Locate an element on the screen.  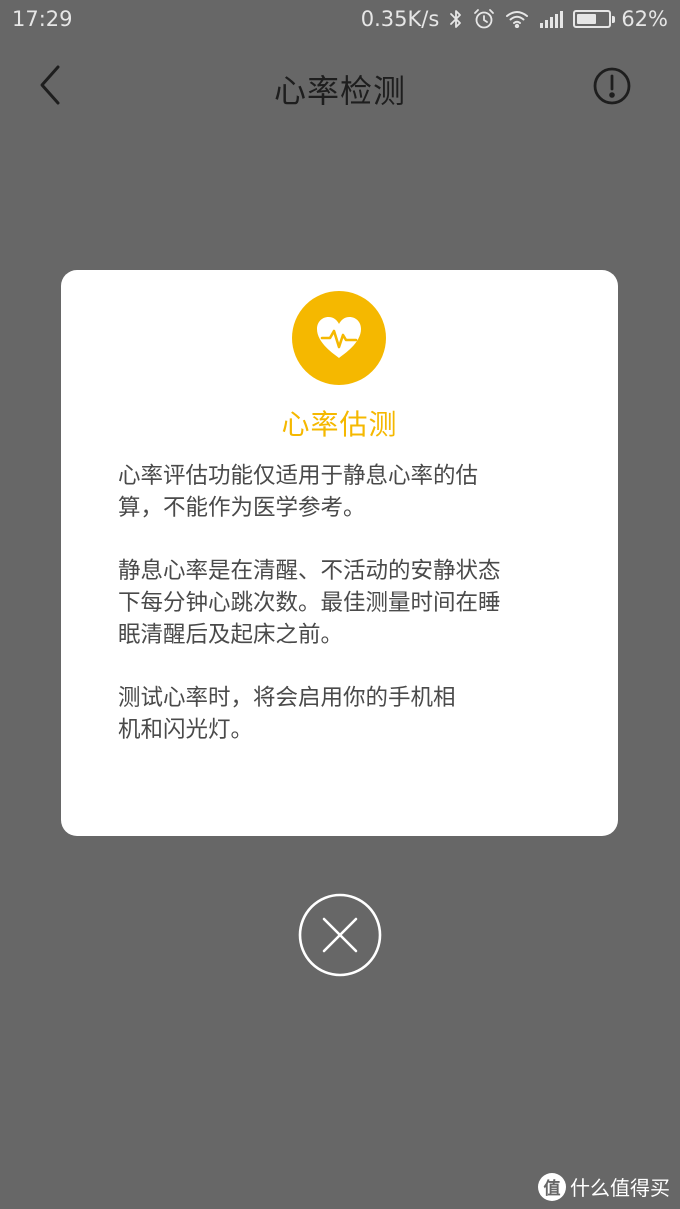
dialog-line: 静息心率是在清醒、不活动的安静状态 is located at coordinates (309, 571).